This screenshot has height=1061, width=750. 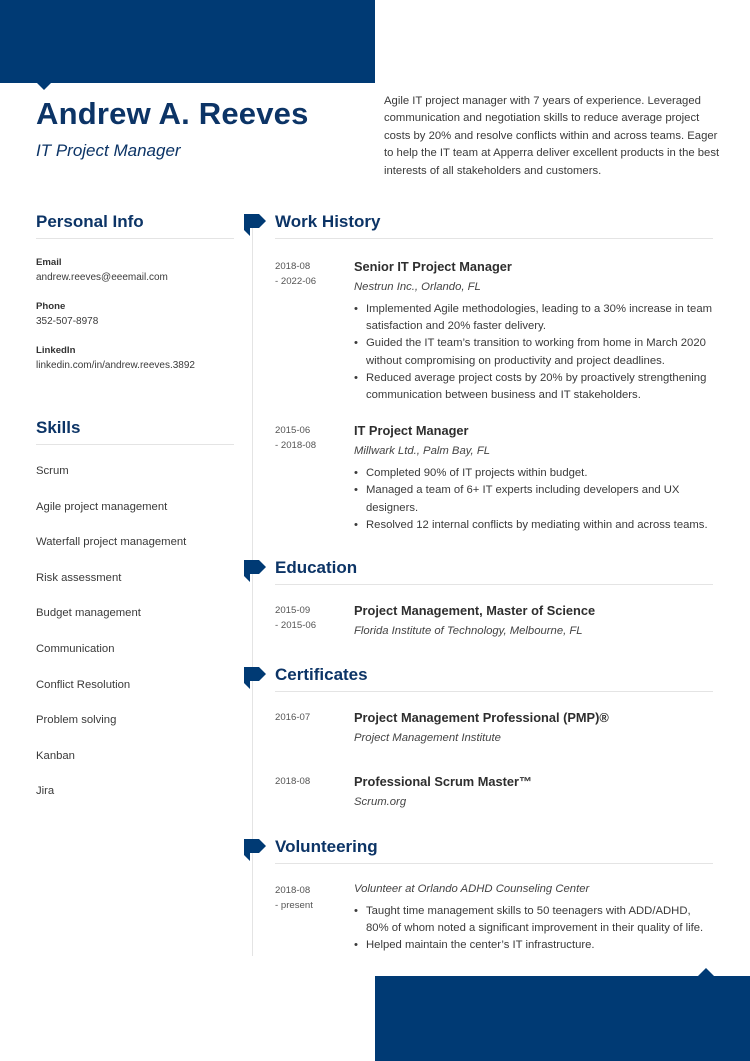 I want to click on section-title: Skills, so click(x=58, y=427).